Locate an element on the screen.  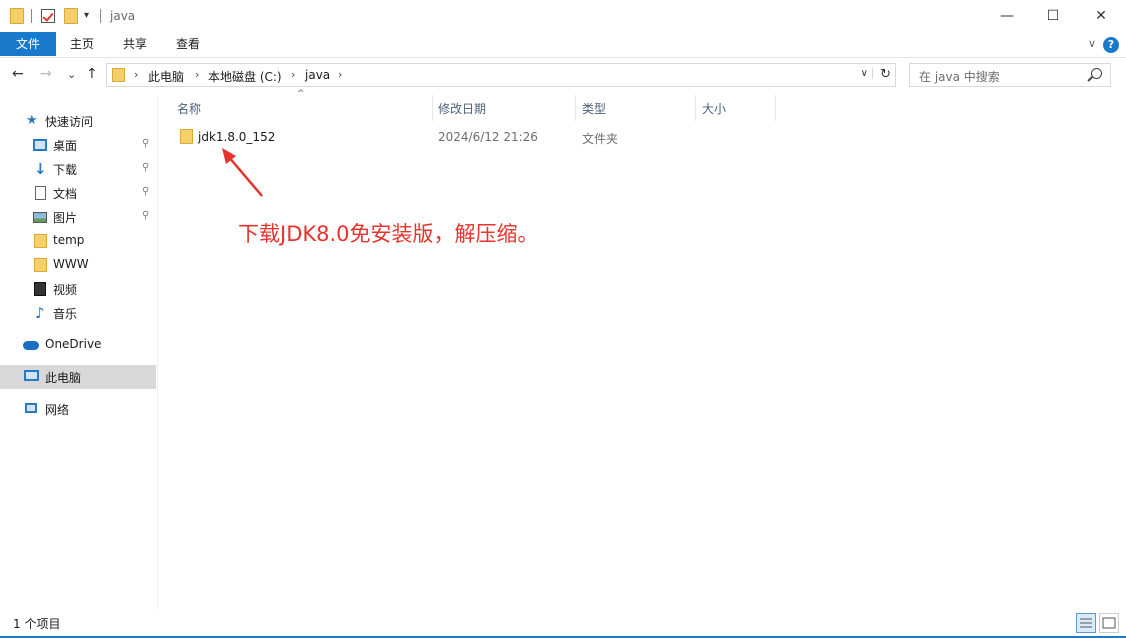
cloud-icon is located at coordinates (31, 345).